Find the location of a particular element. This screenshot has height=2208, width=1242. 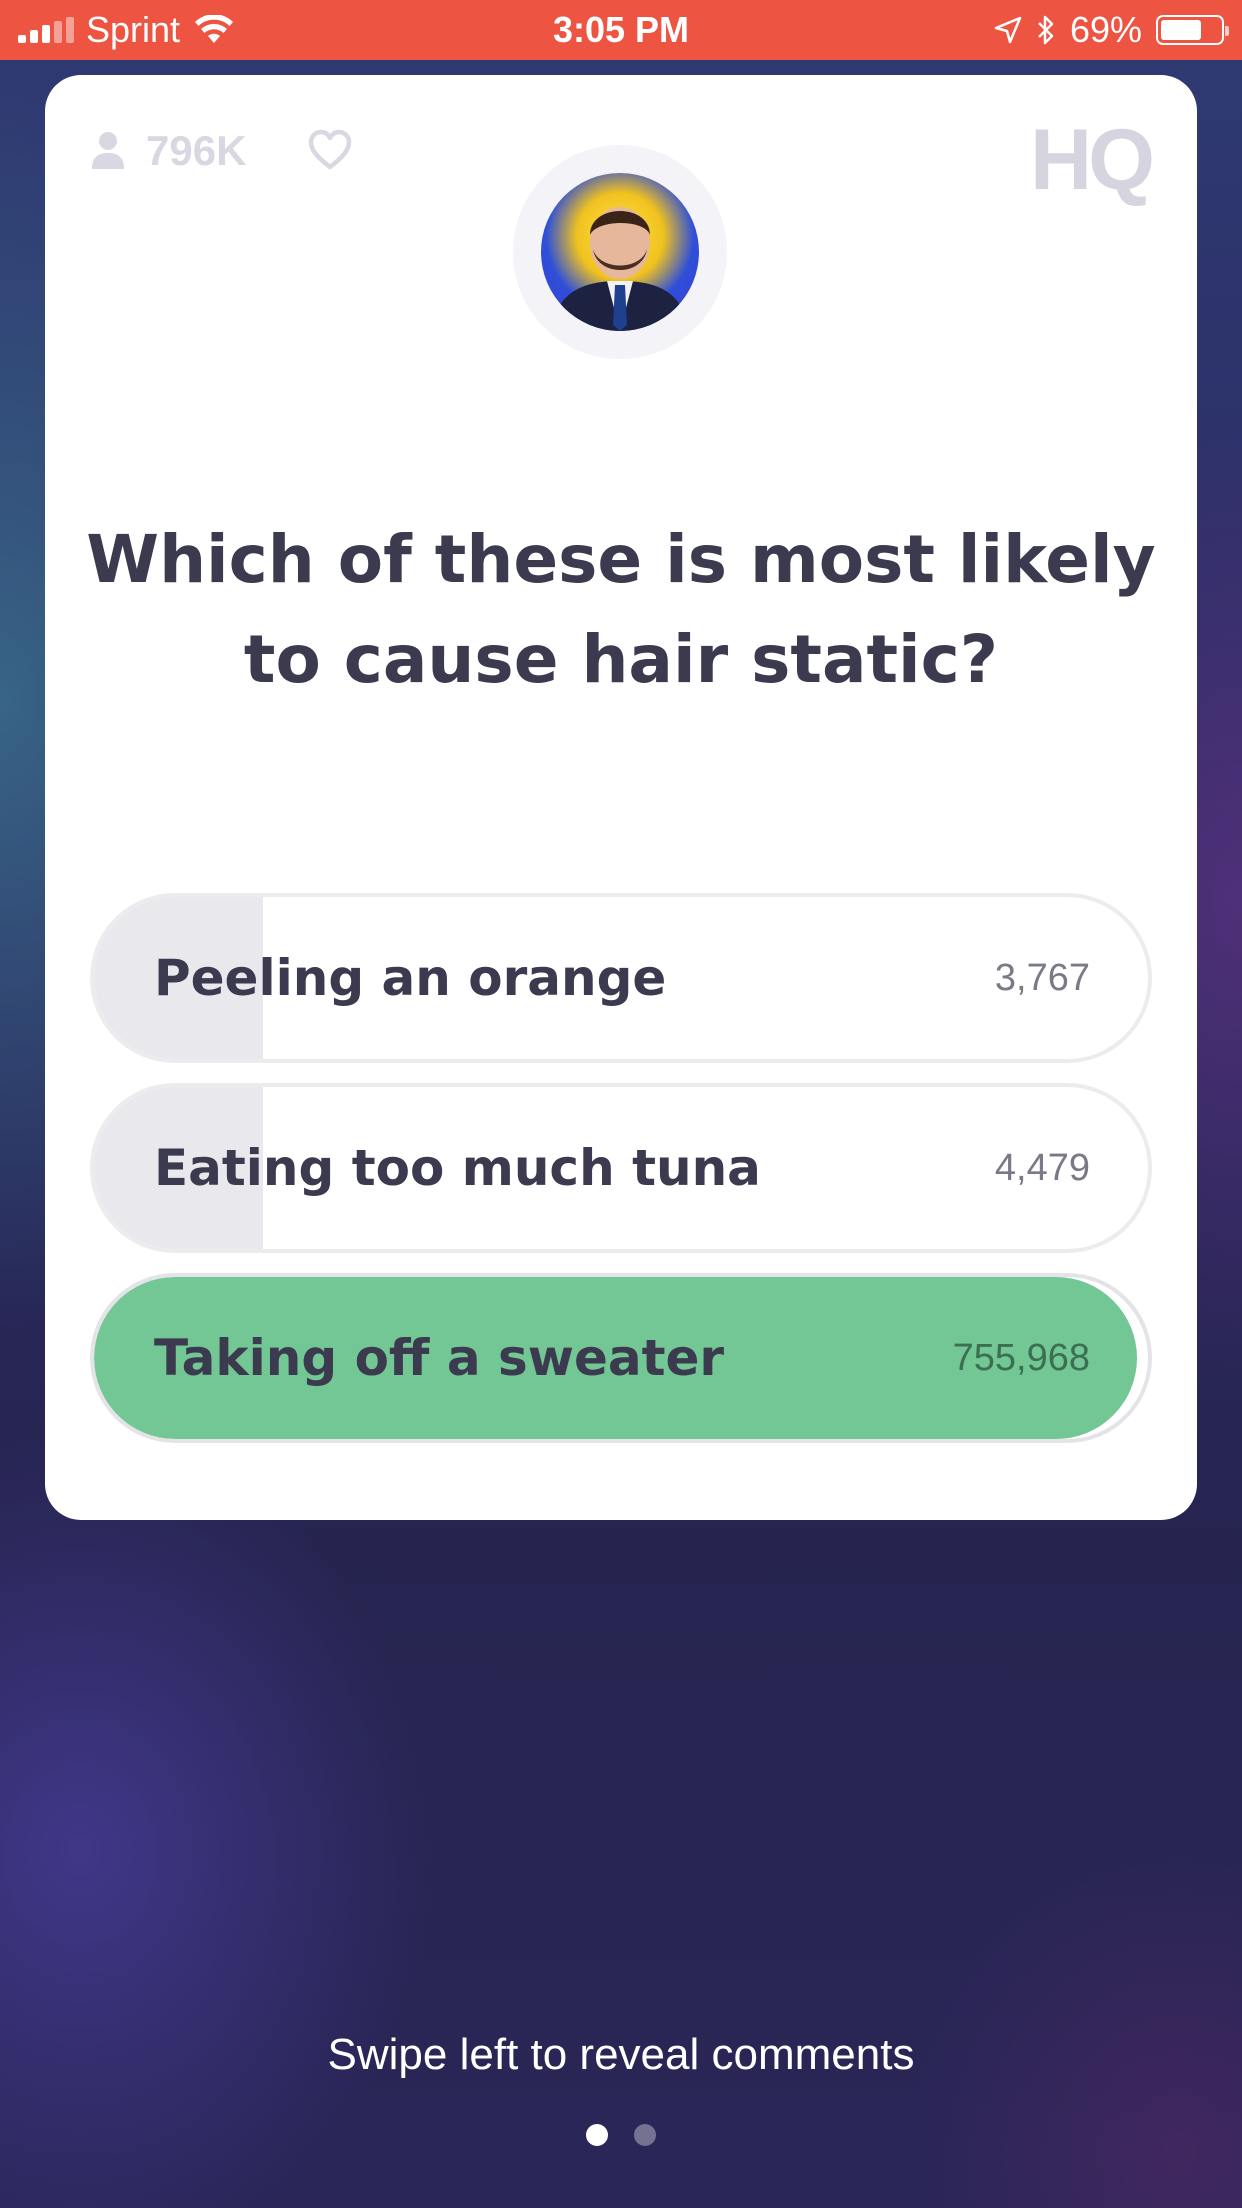

answer-option-3: Taking off a sweater 755,968 is located at coordinates (621, 1358).